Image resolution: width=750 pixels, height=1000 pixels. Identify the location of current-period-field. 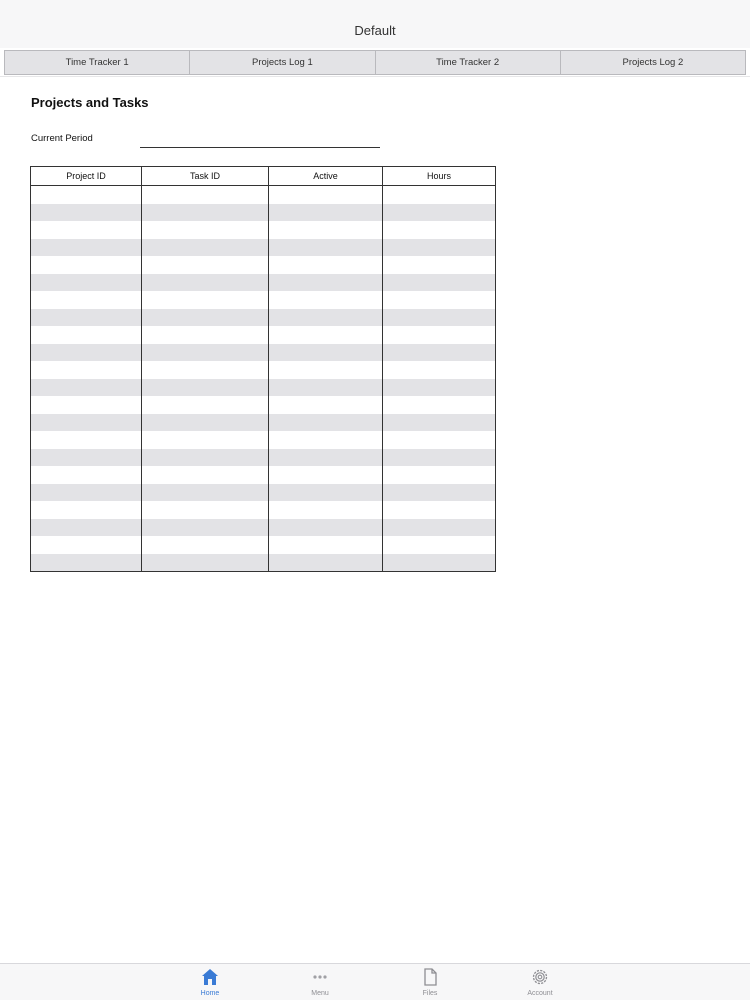
(260, 139).